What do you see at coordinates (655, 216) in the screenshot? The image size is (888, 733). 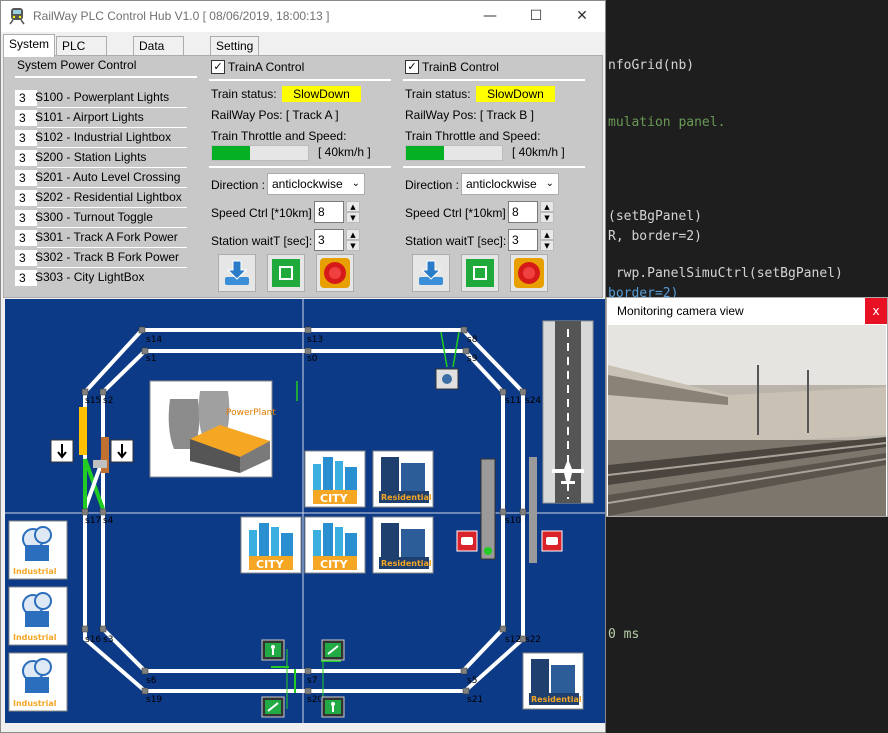 I see `code-line: (setBgPanel)` at bounding box center [655, 216].